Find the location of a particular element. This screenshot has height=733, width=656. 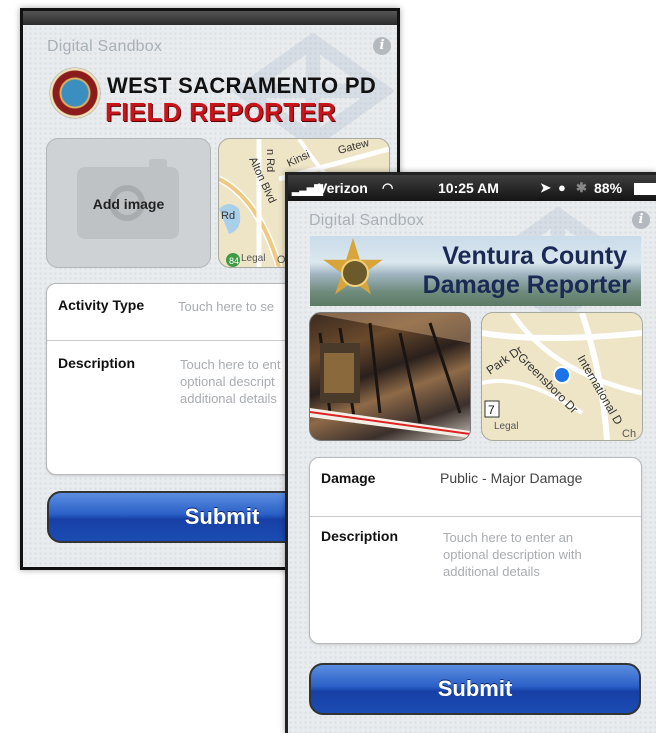

app-title-line1: WEST SACRAMENTO PD is located at coordinates (242, 85).